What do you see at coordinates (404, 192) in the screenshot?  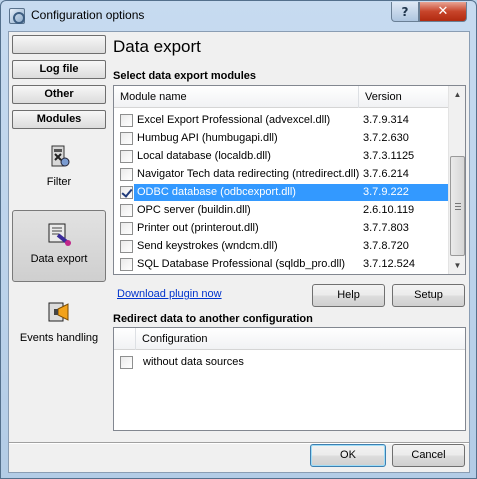 I see `module-version: 3.7.9.222` at bounding box center [404, 192].